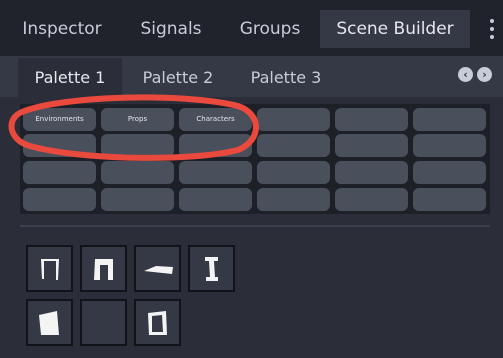 The width and height of the screenshot is (503, 358). What do you see at coordinates (103, 322) in the screenshot?
I see `empty-slot-thumbnail` at bounding box center [103, 322].